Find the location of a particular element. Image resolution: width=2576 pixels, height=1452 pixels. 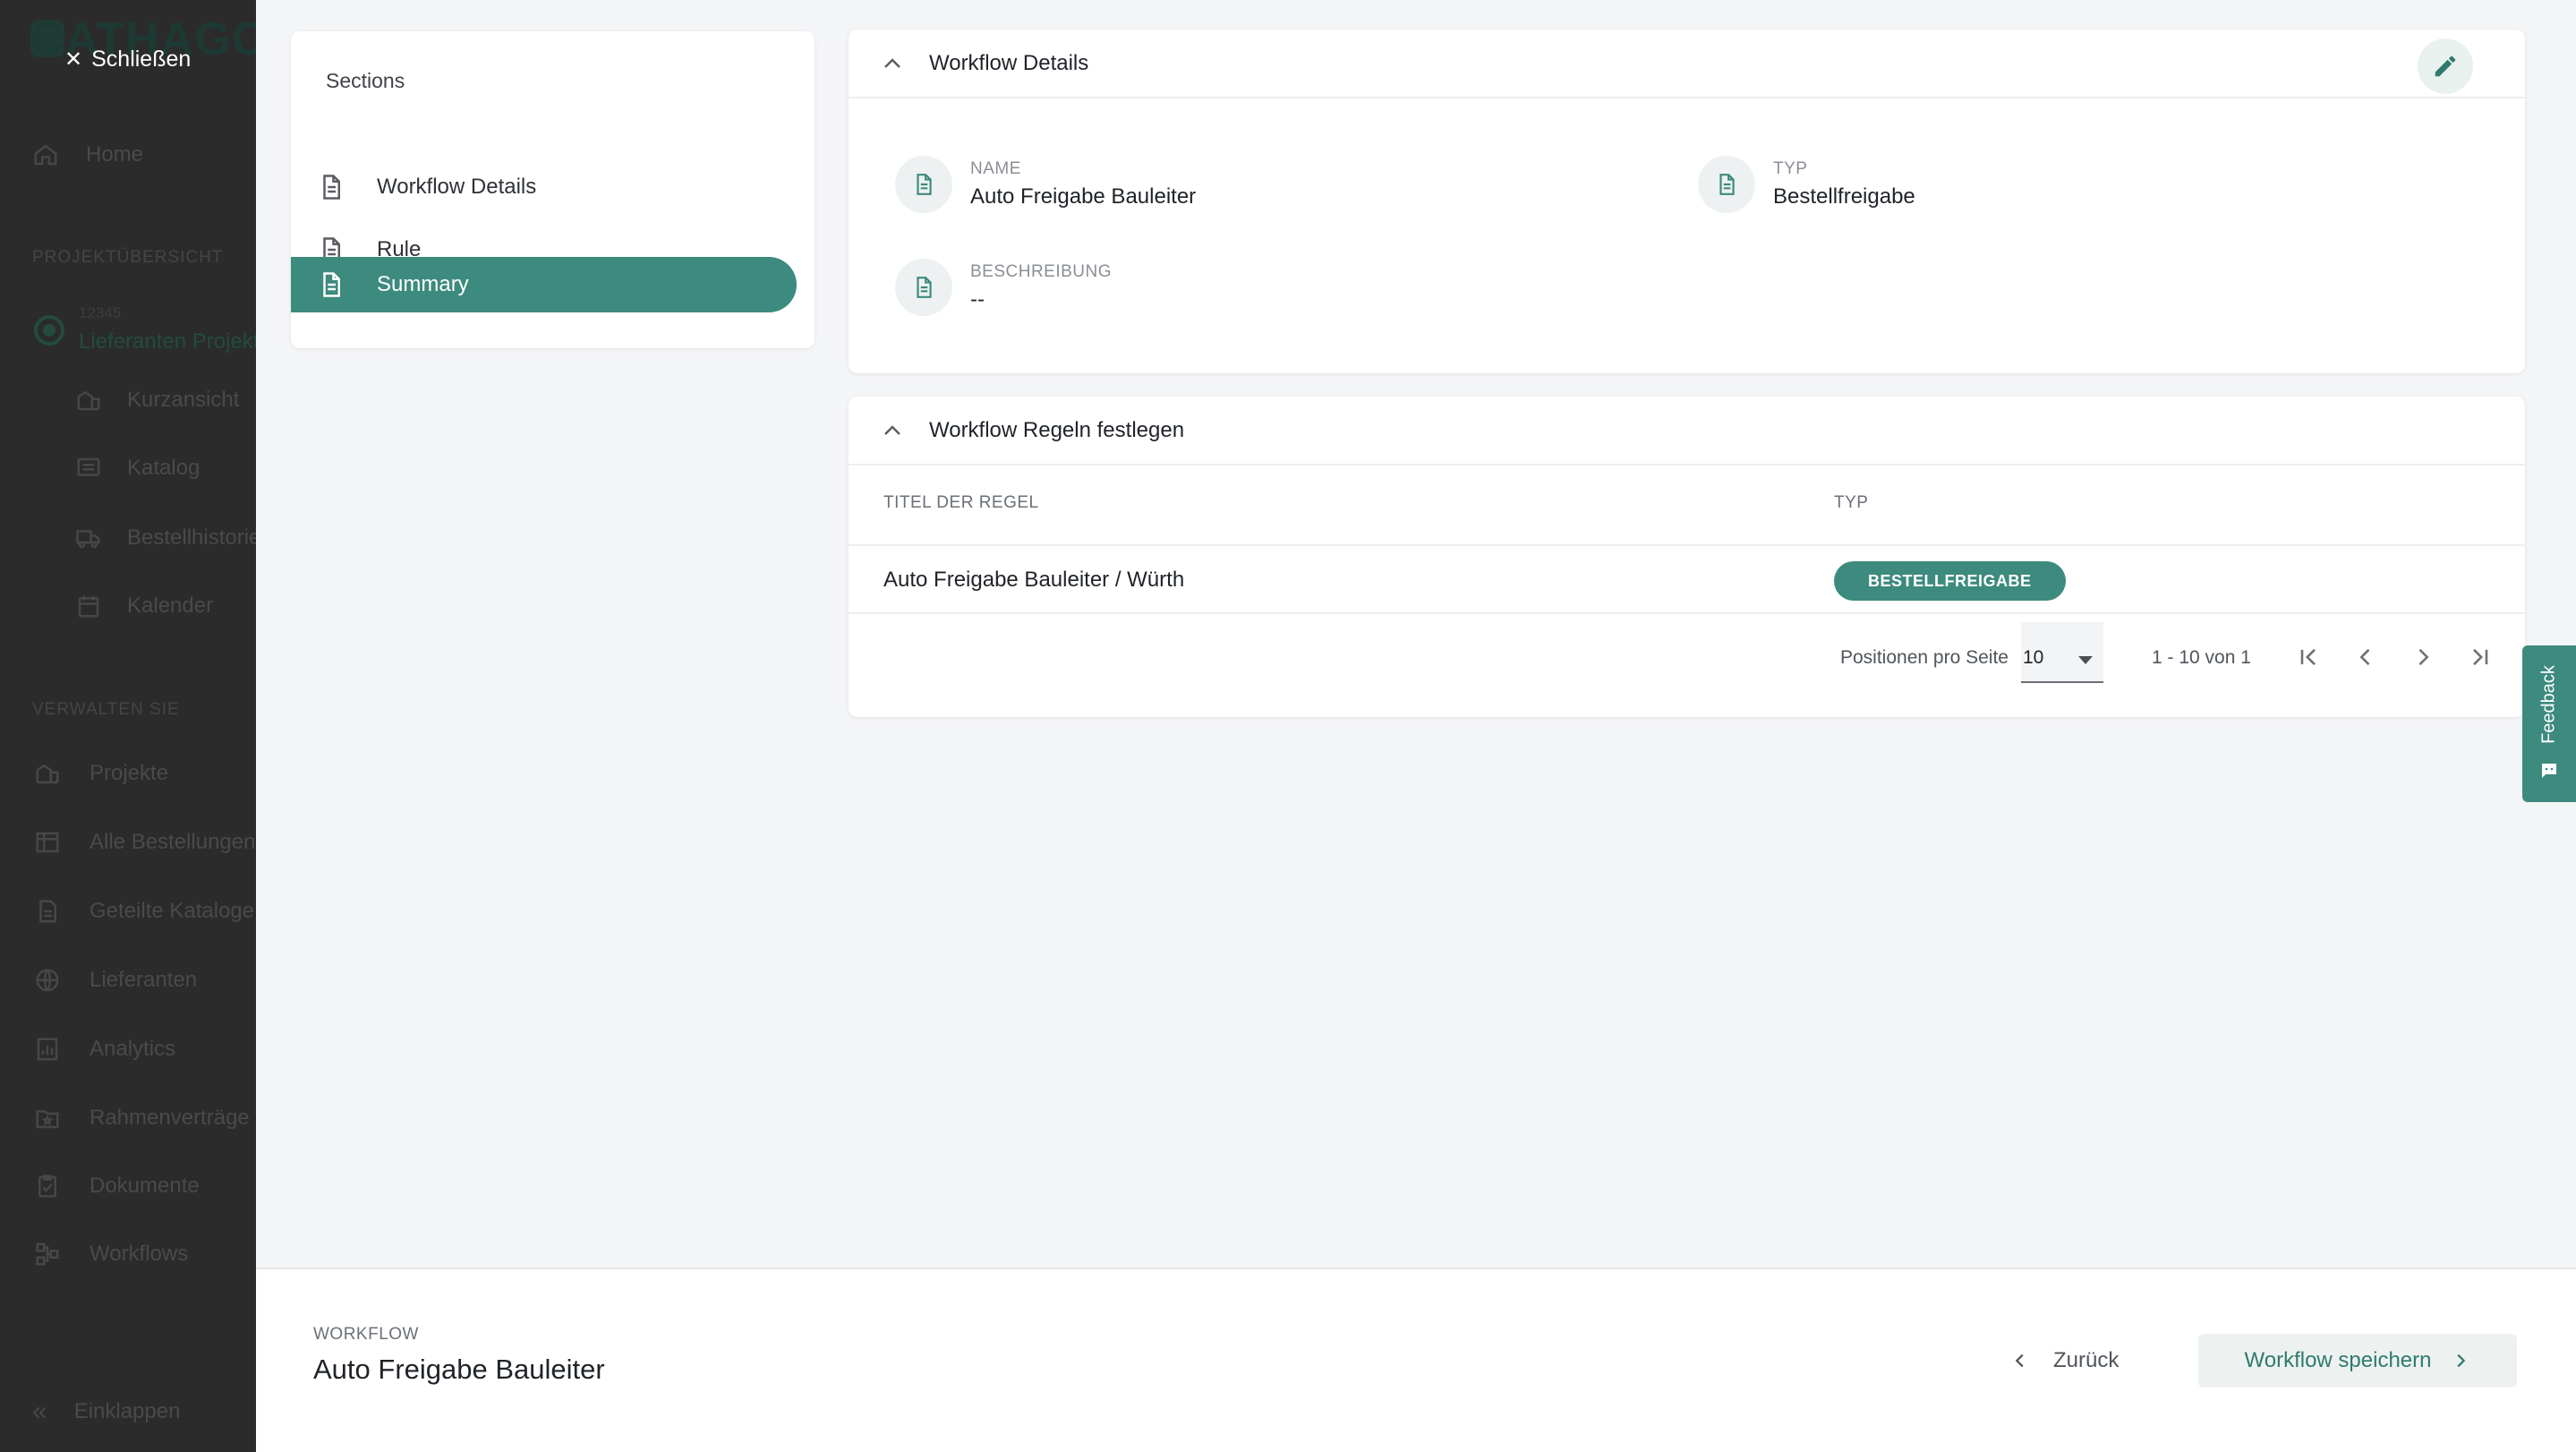

calendar-icon is located at coordinates (88, 606).